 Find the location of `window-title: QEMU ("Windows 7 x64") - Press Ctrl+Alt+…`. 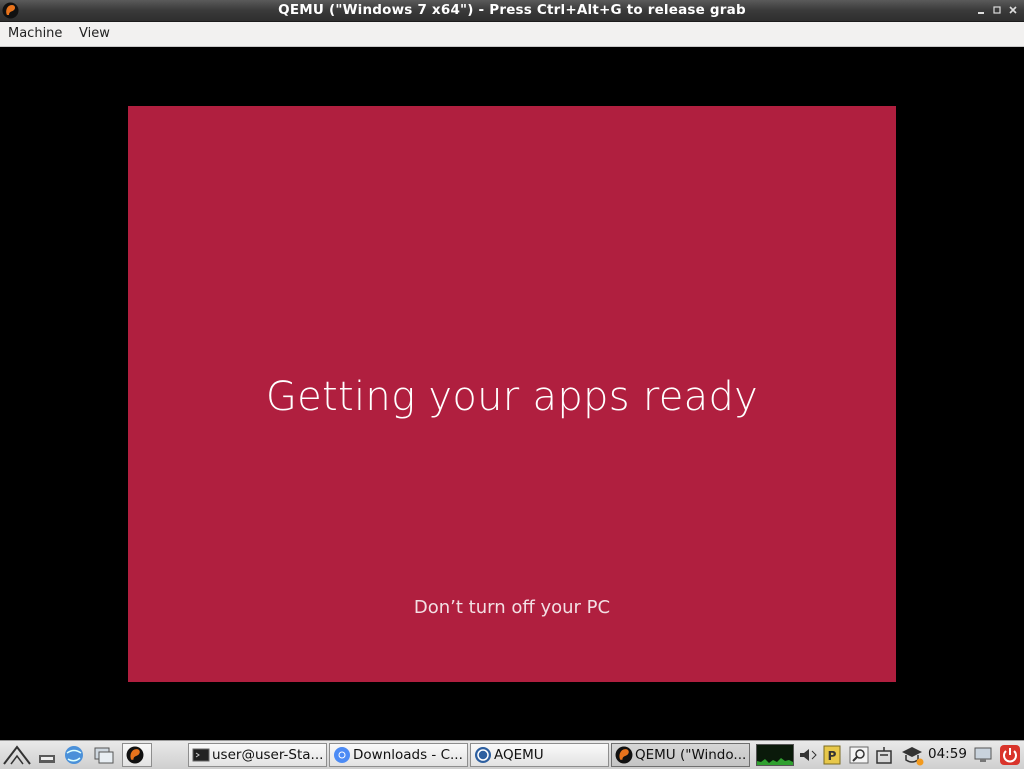

window-title: QEMU ("Windows 7 x64") - Press Ctrl+Alt+… is located at coordinates (512, 10).